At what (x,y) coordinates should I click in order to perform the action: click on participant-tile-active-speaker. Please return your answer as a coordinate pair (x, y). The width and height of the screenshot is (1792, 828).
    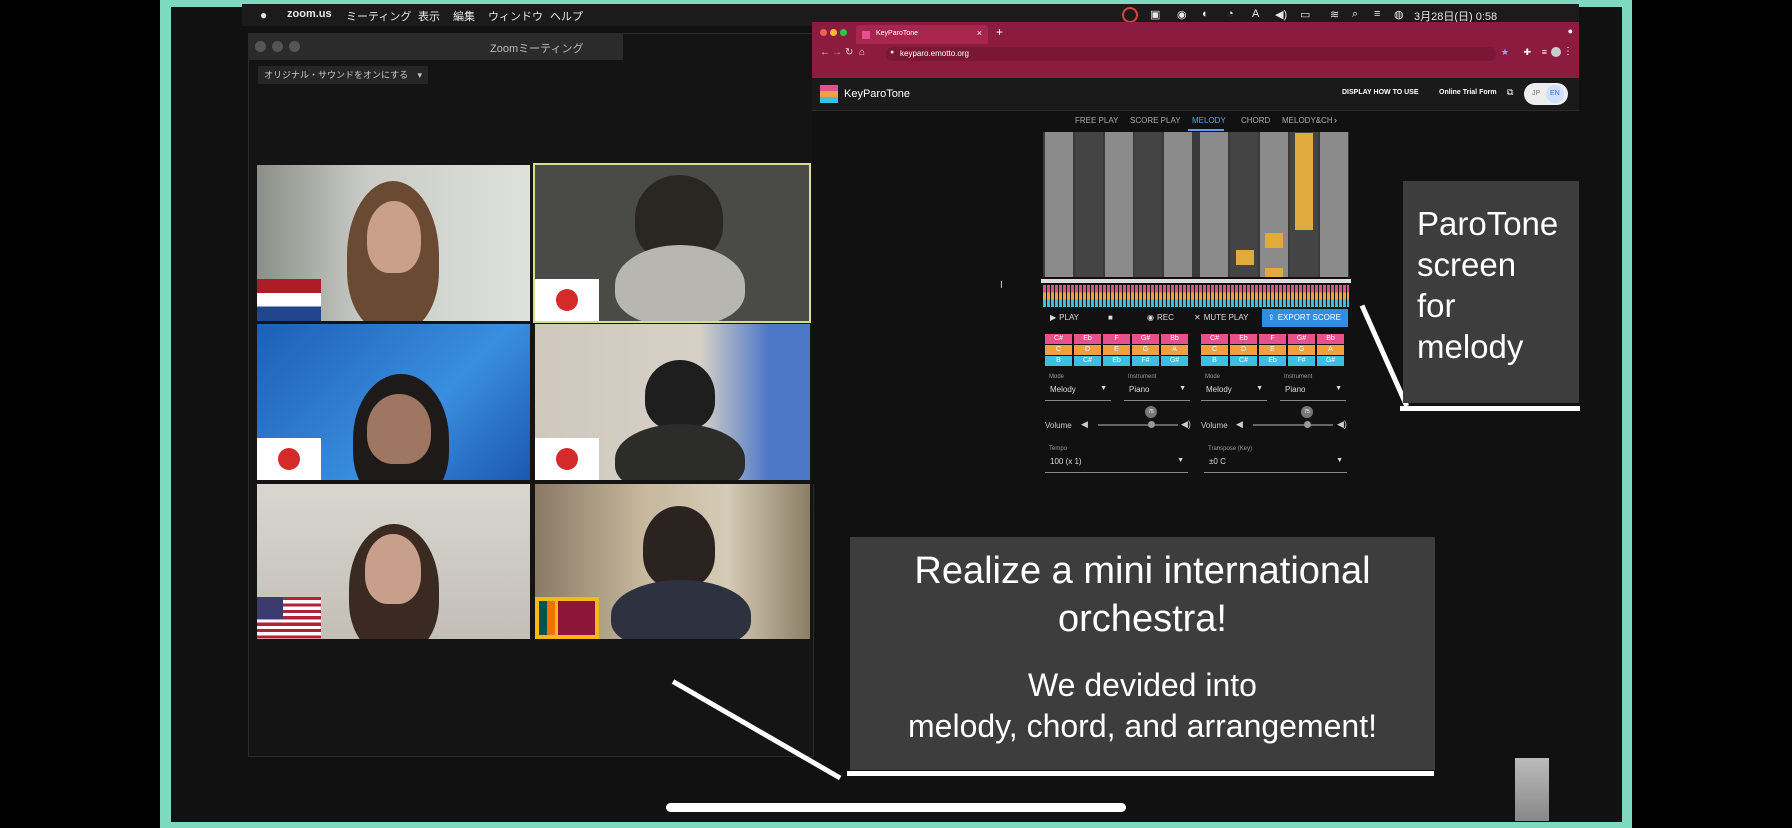
    Looking at the image, I should click on (672, 243).